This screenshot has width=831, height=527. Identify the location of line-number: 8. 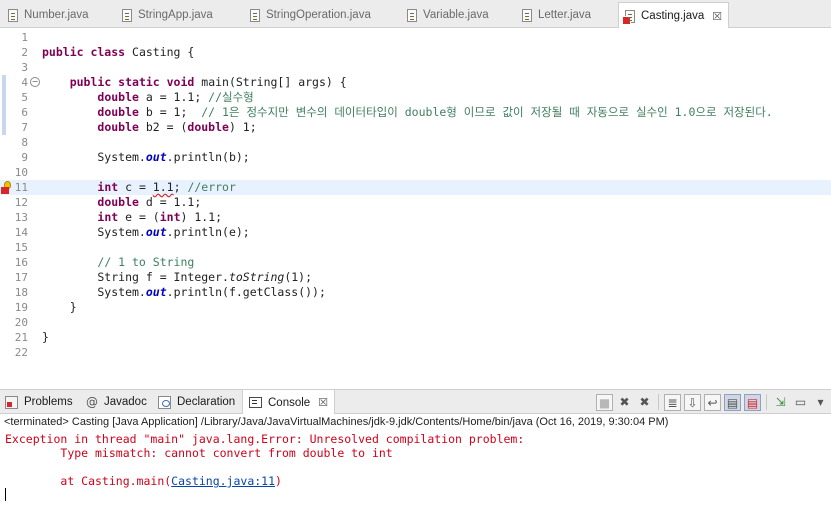
(24, 142).